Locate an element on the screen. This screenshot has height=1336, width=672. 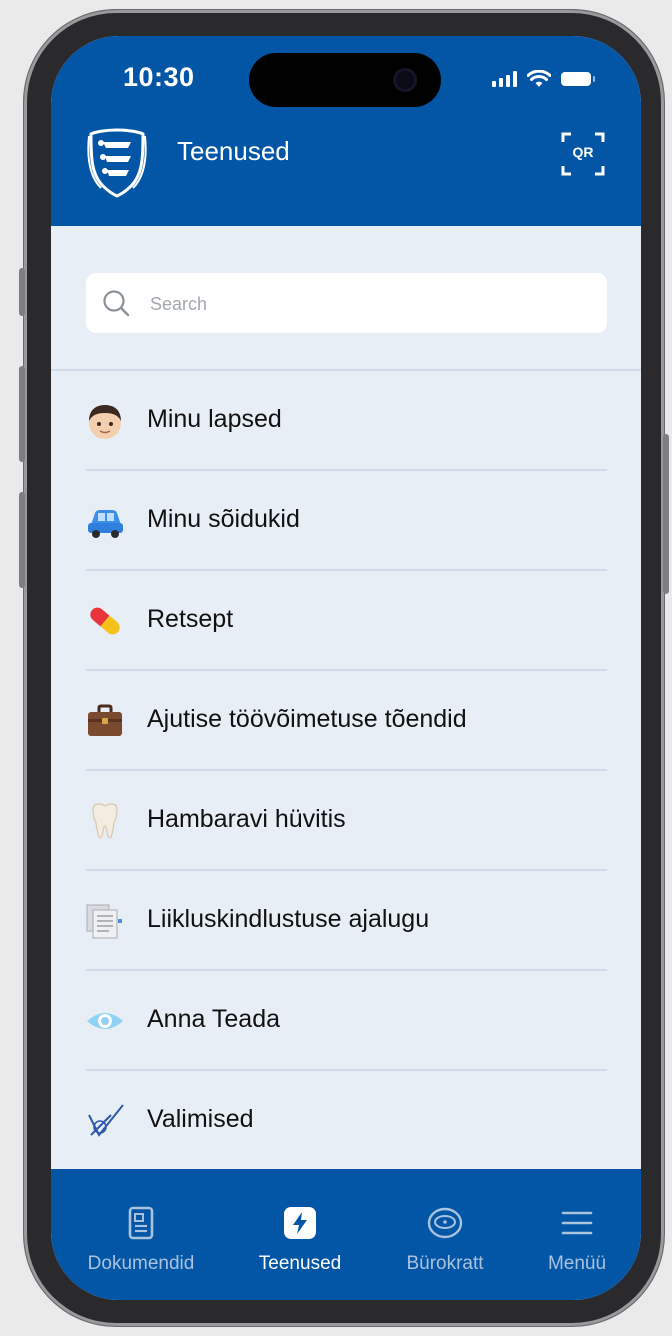
list-item-hambaravi-huvitis: Hambaravi hüvitis is located at coordinates (346, 821).